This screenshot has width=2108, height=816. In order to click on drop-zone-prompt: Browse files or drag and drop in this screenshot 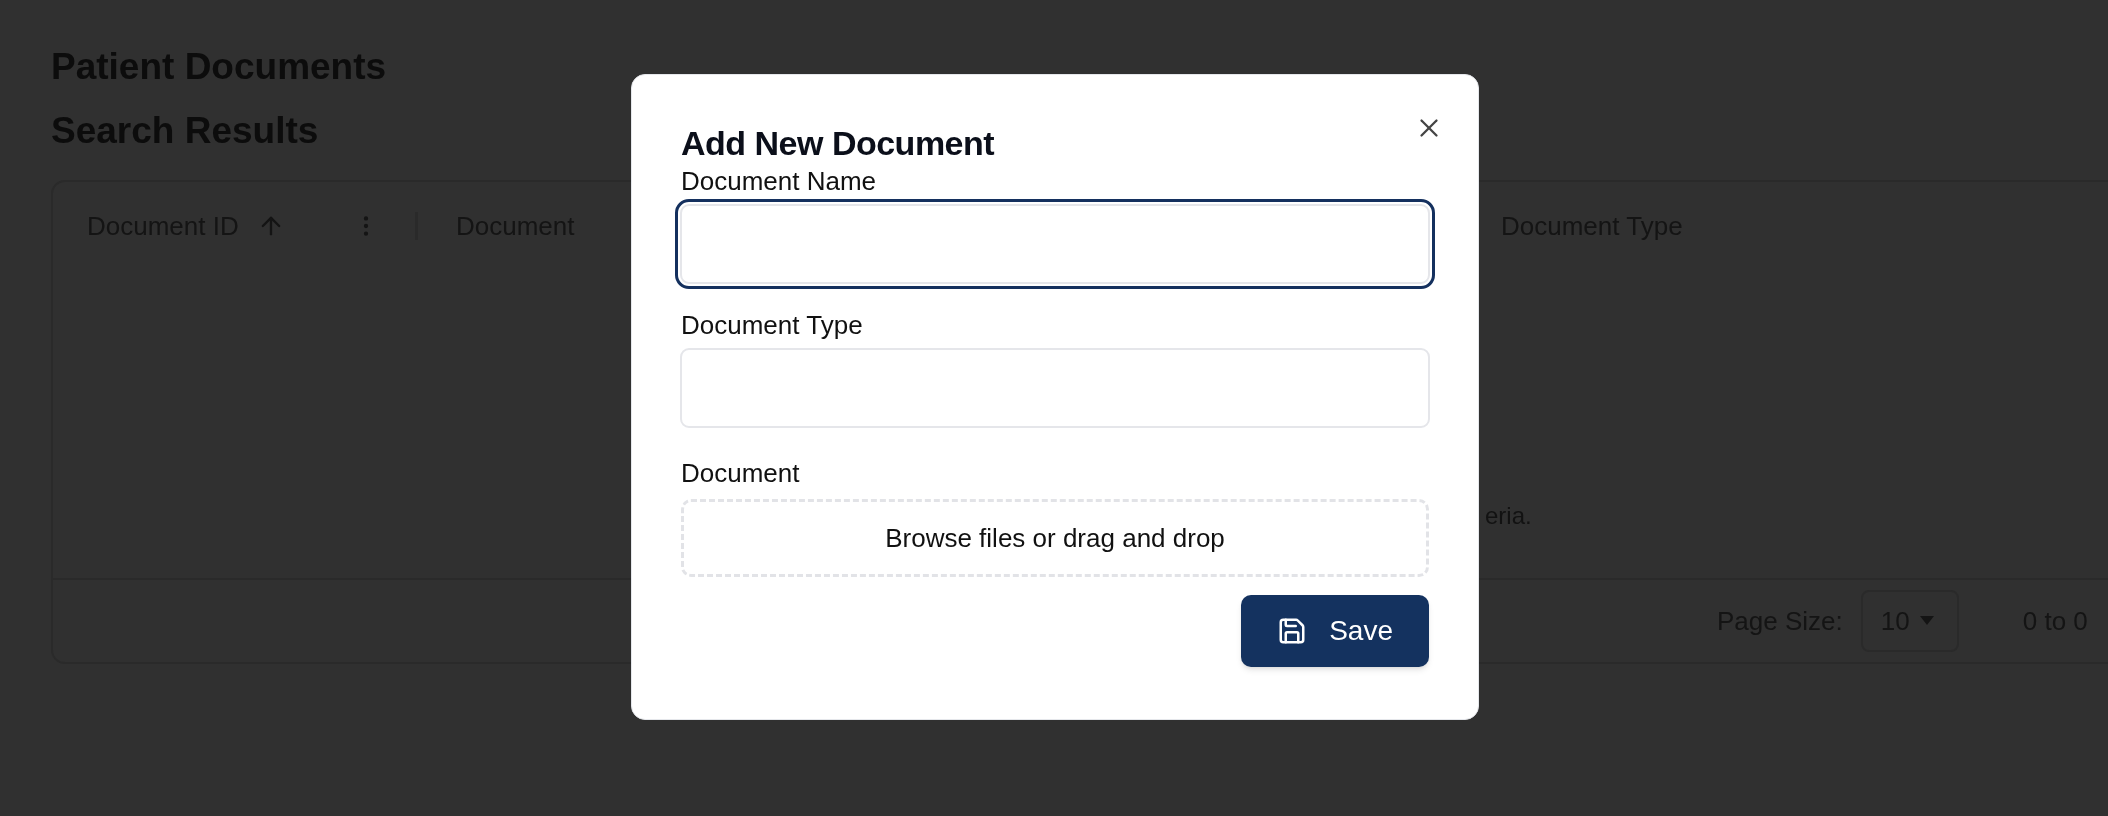, I will do `click(1055, 538)`.